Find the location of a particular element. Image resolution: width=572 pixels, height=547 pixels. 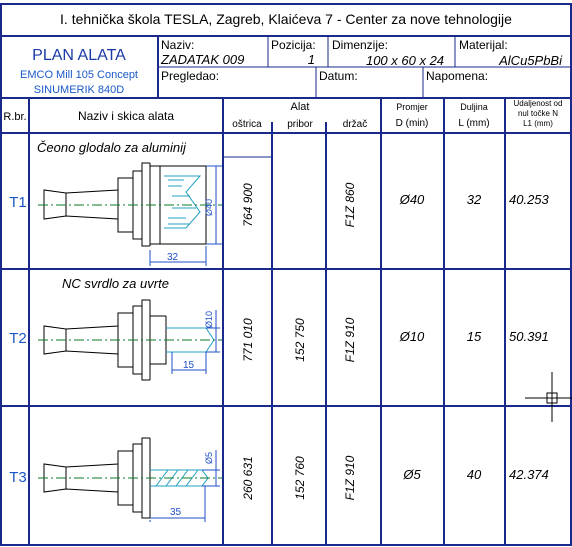

diameter-value: Ø40 is located at coordinates (412, 199).